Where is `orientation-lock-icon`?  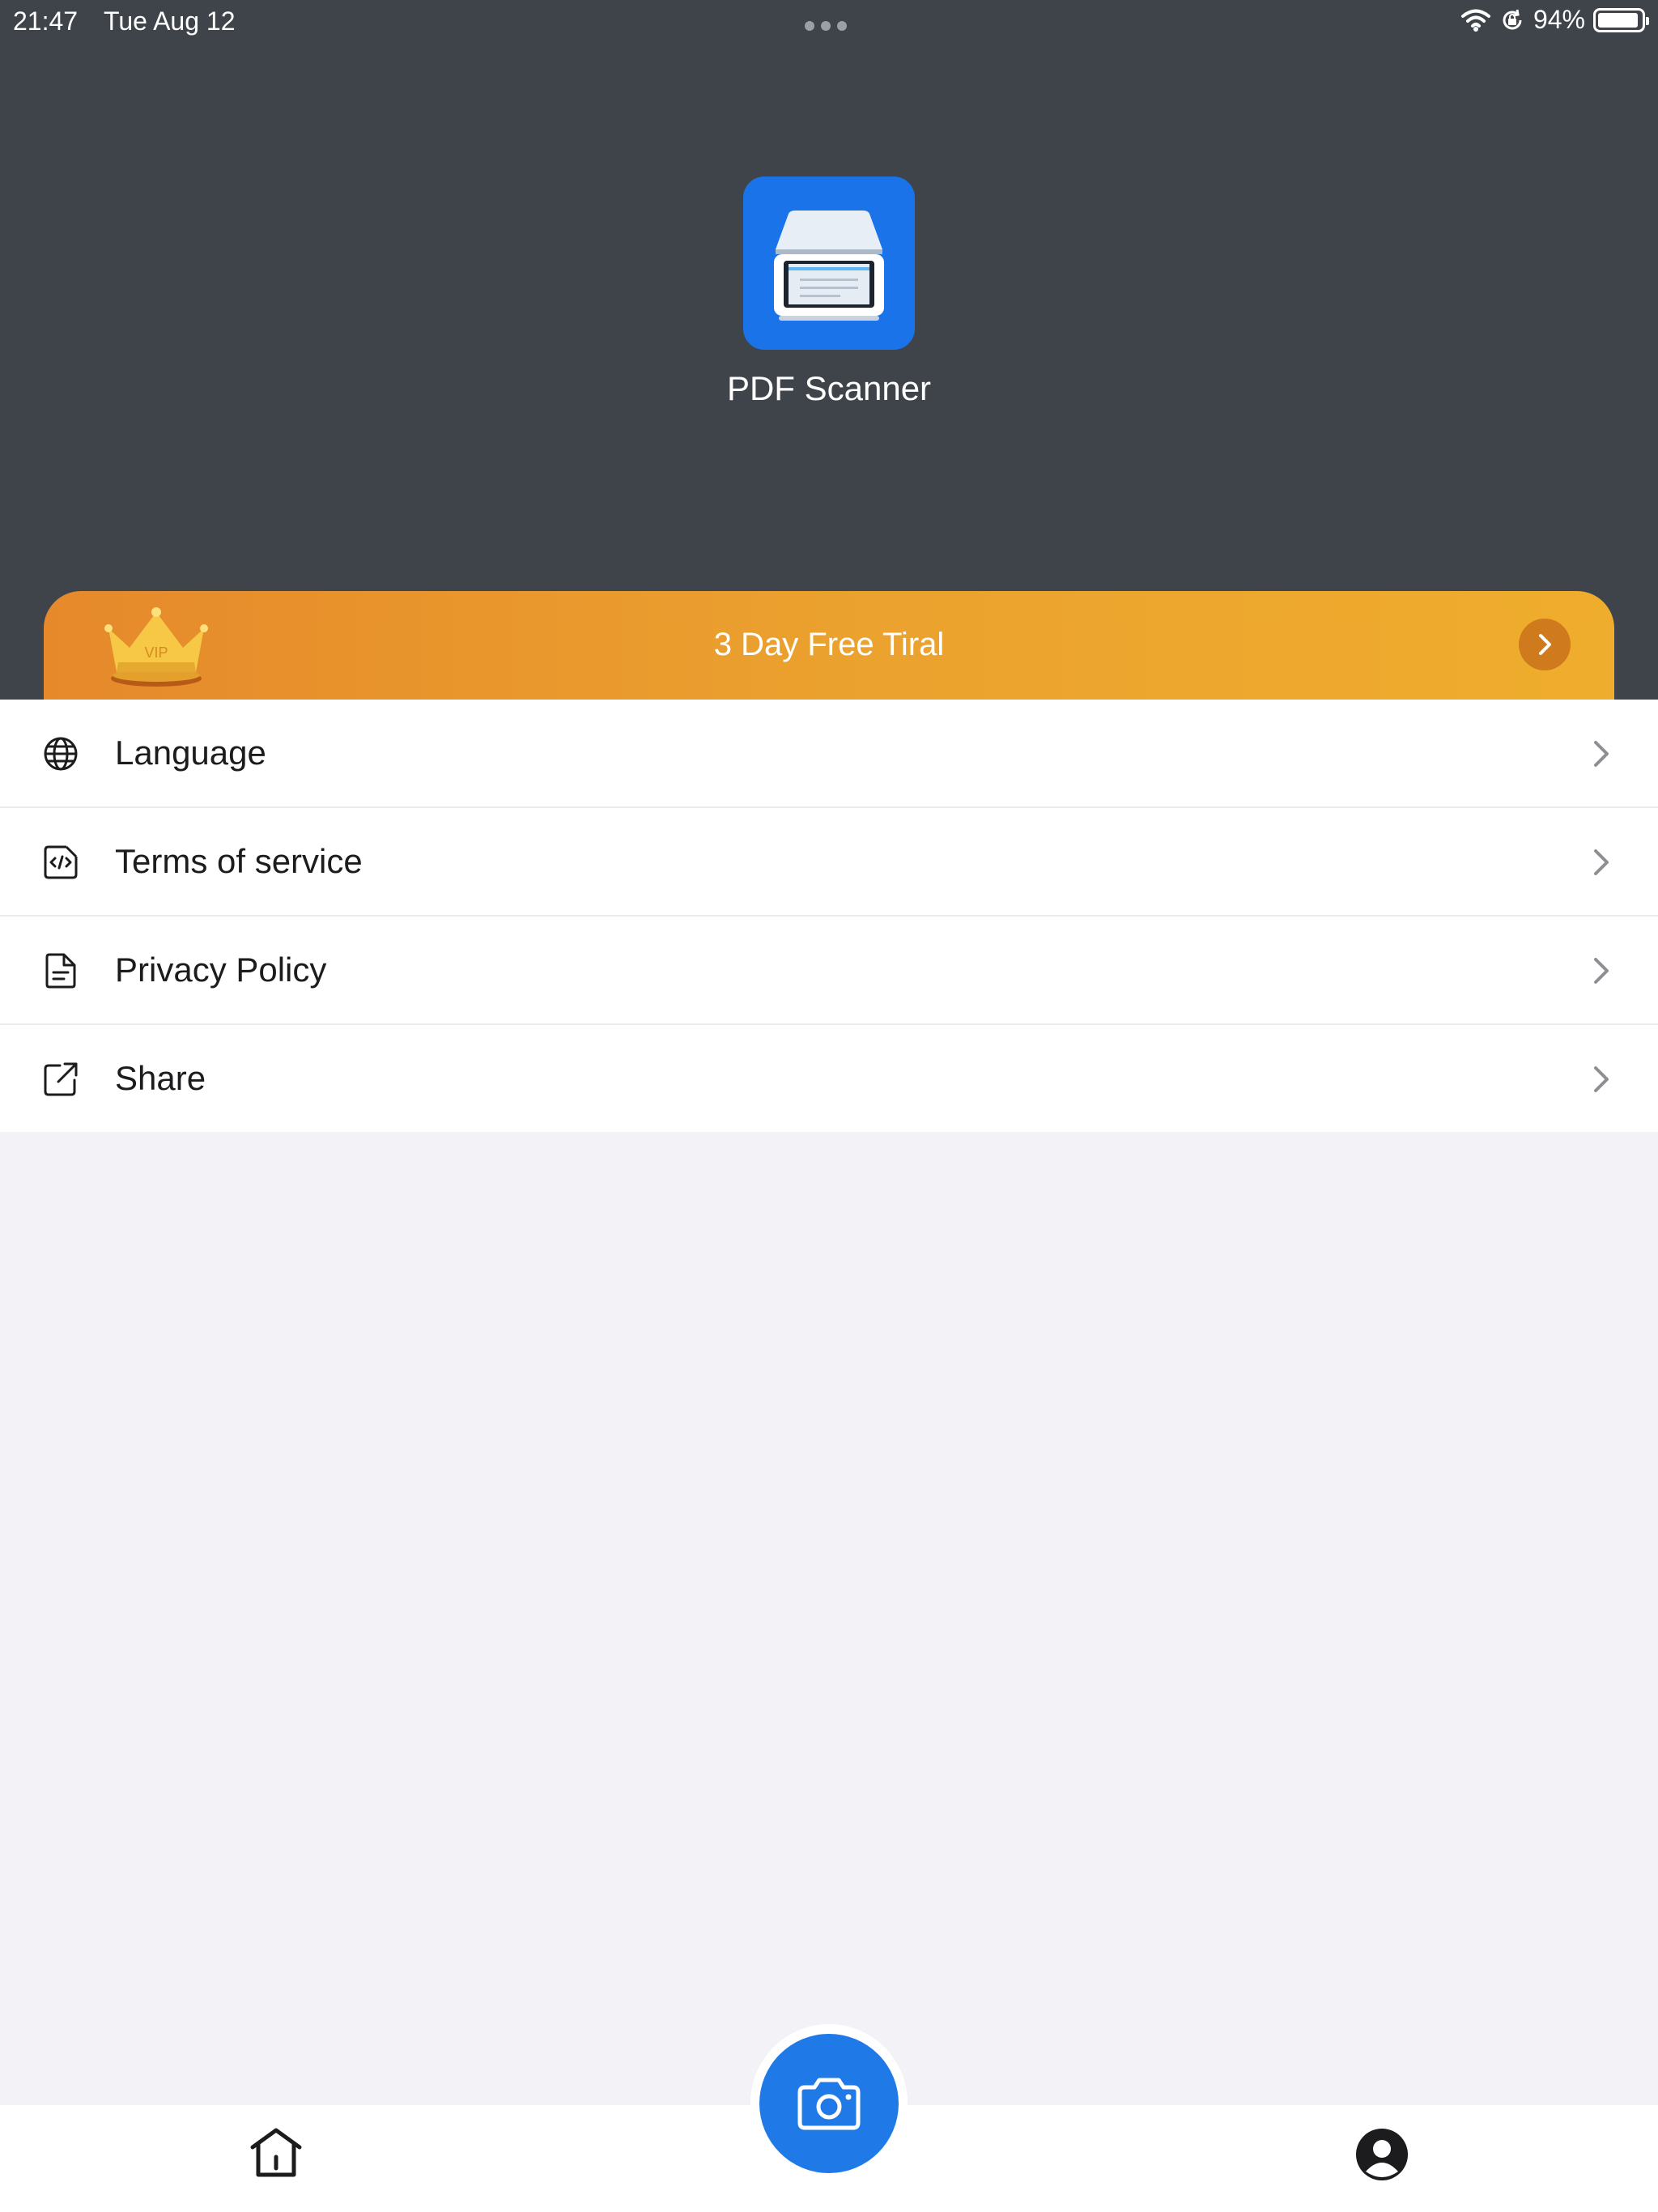 orientation-lock-icon is located at coordinates (1512, 19).